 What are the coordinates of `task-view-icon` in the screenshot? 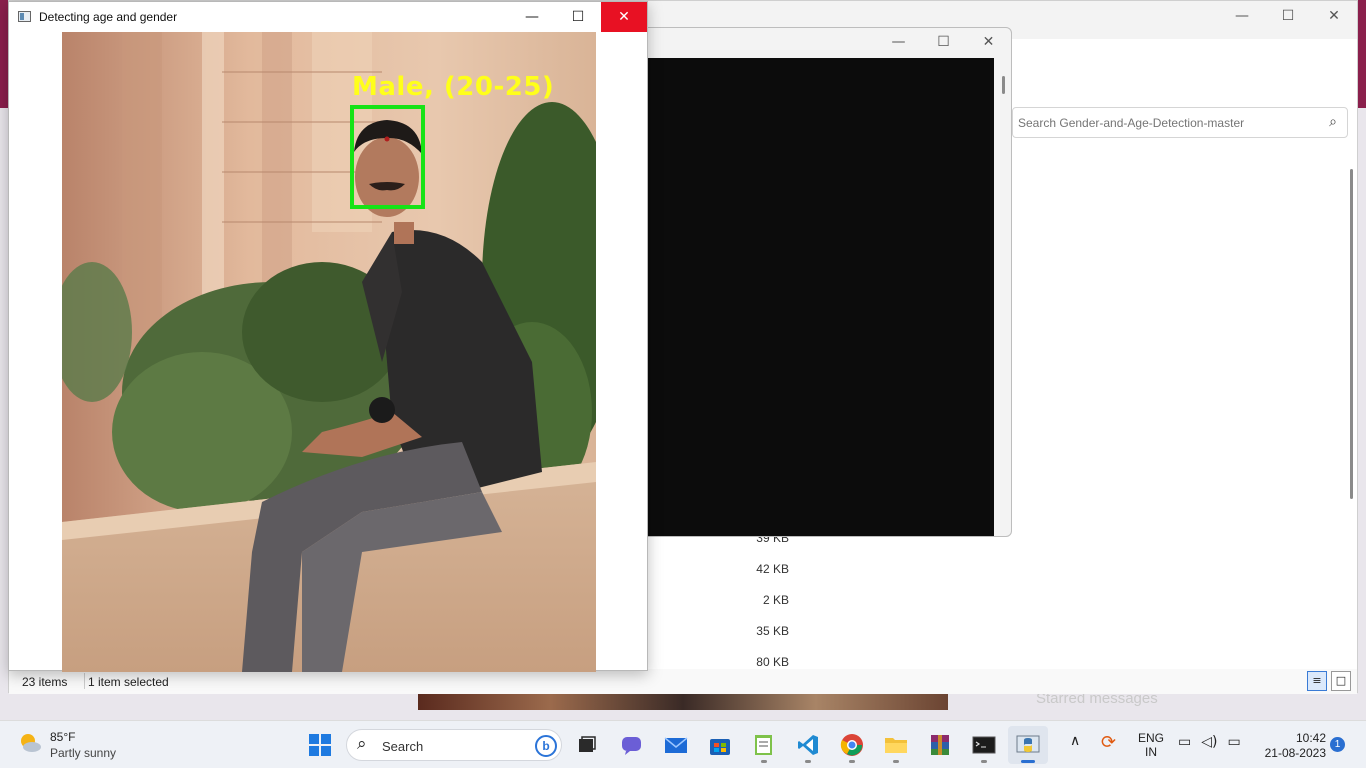 It's located at (587, 744).